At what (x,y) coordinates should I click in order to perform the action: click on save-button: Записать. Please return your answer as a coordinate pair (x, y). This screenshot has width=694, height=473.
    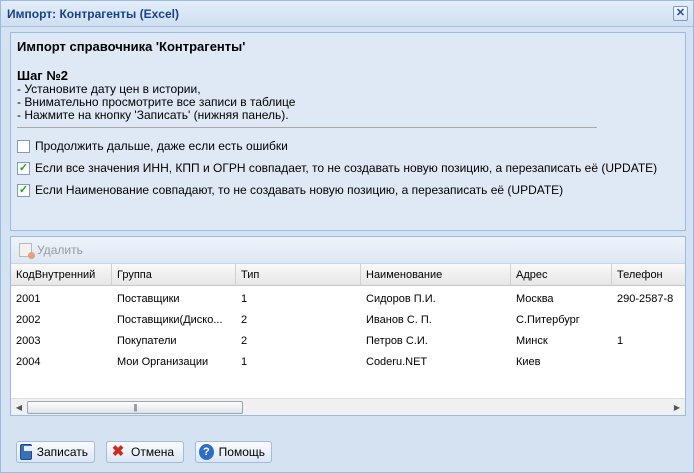
    Looking at the image, I should click on (55, 452).